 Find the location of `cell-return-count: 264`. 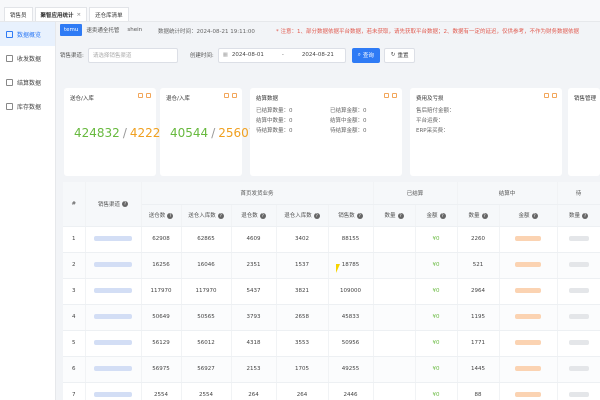

cell-return-count: 264 is located at coordinates (254, 391).